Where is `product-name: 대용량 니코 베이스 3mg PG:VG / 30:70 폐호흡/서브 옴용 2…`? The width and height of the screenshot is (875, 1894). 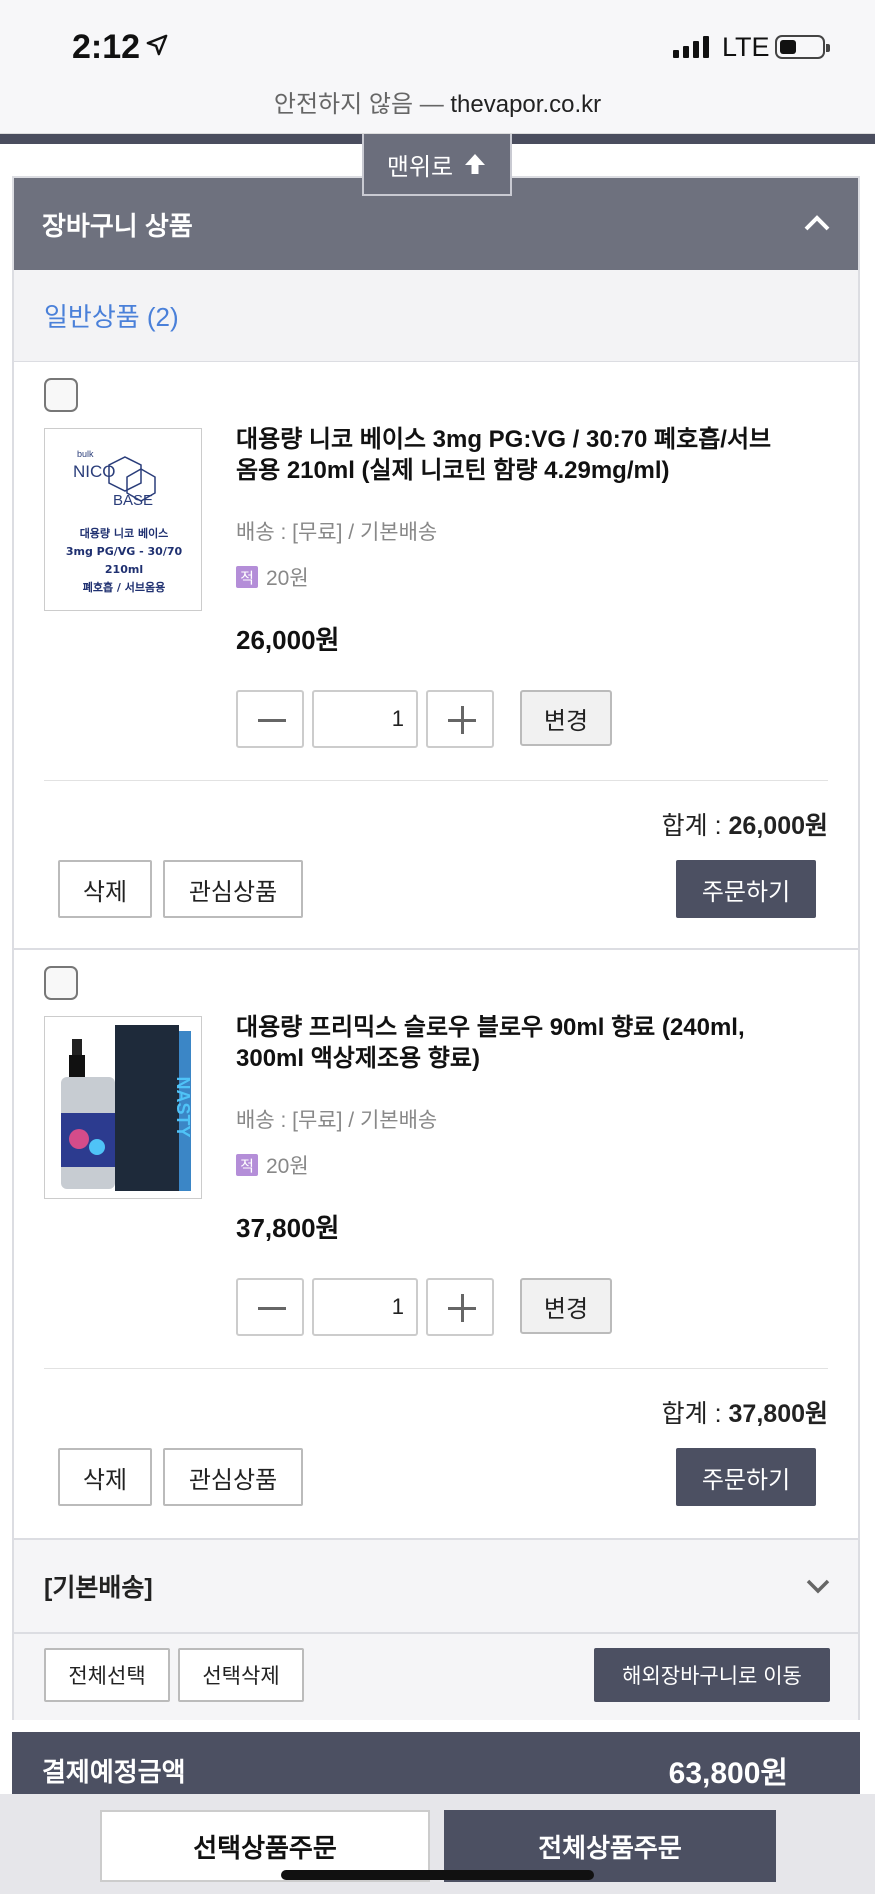
product-name: 대용량 니코 베이스 3mg PG:VG / 30:70 폐호흡/서브 옴용 2… is located at coordinates (536, 455).